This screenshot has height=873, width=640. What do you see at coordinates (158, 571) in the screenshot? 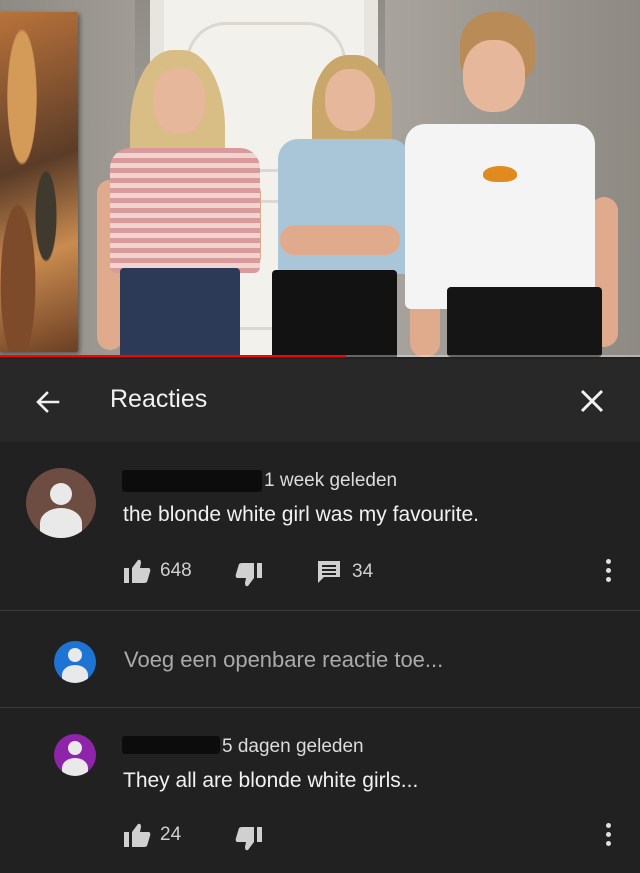
I see `like-button: 648` at bounding box center [158, 571].